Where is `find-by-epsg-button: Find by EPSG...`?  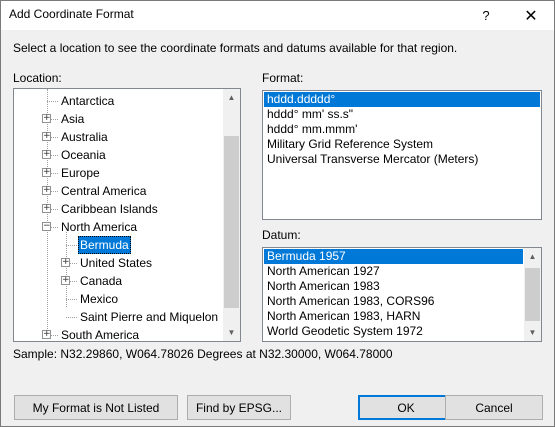 find-by-epsg-button: Find by EPSG... is located at coordinates (239, 407).